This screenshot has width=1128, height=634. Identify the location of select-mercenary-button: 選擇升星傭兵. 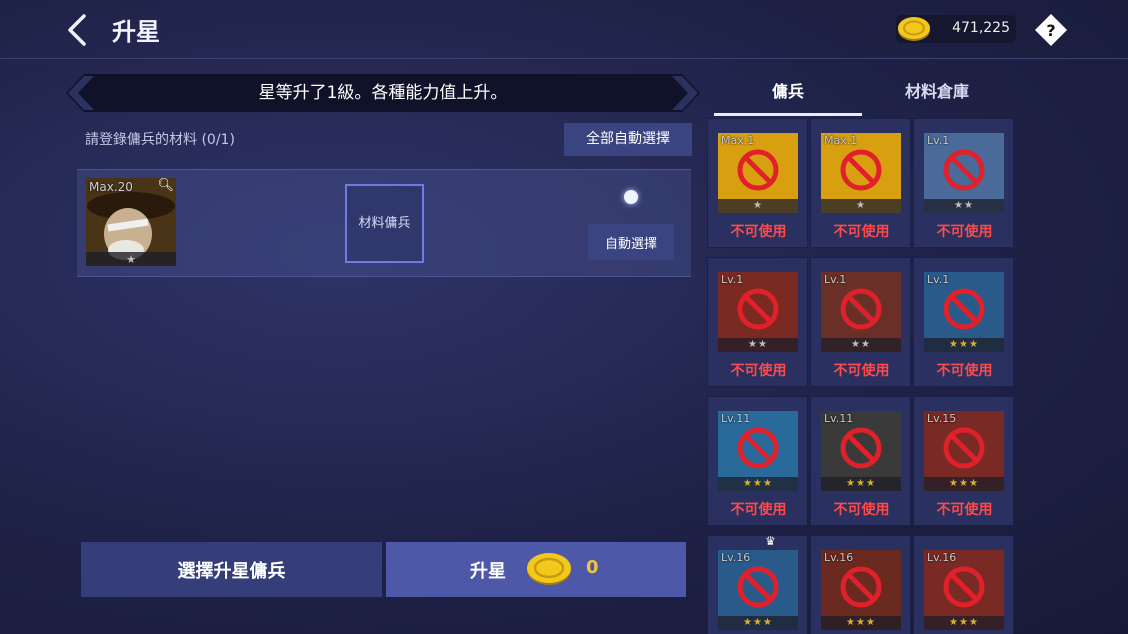
(231, 569).